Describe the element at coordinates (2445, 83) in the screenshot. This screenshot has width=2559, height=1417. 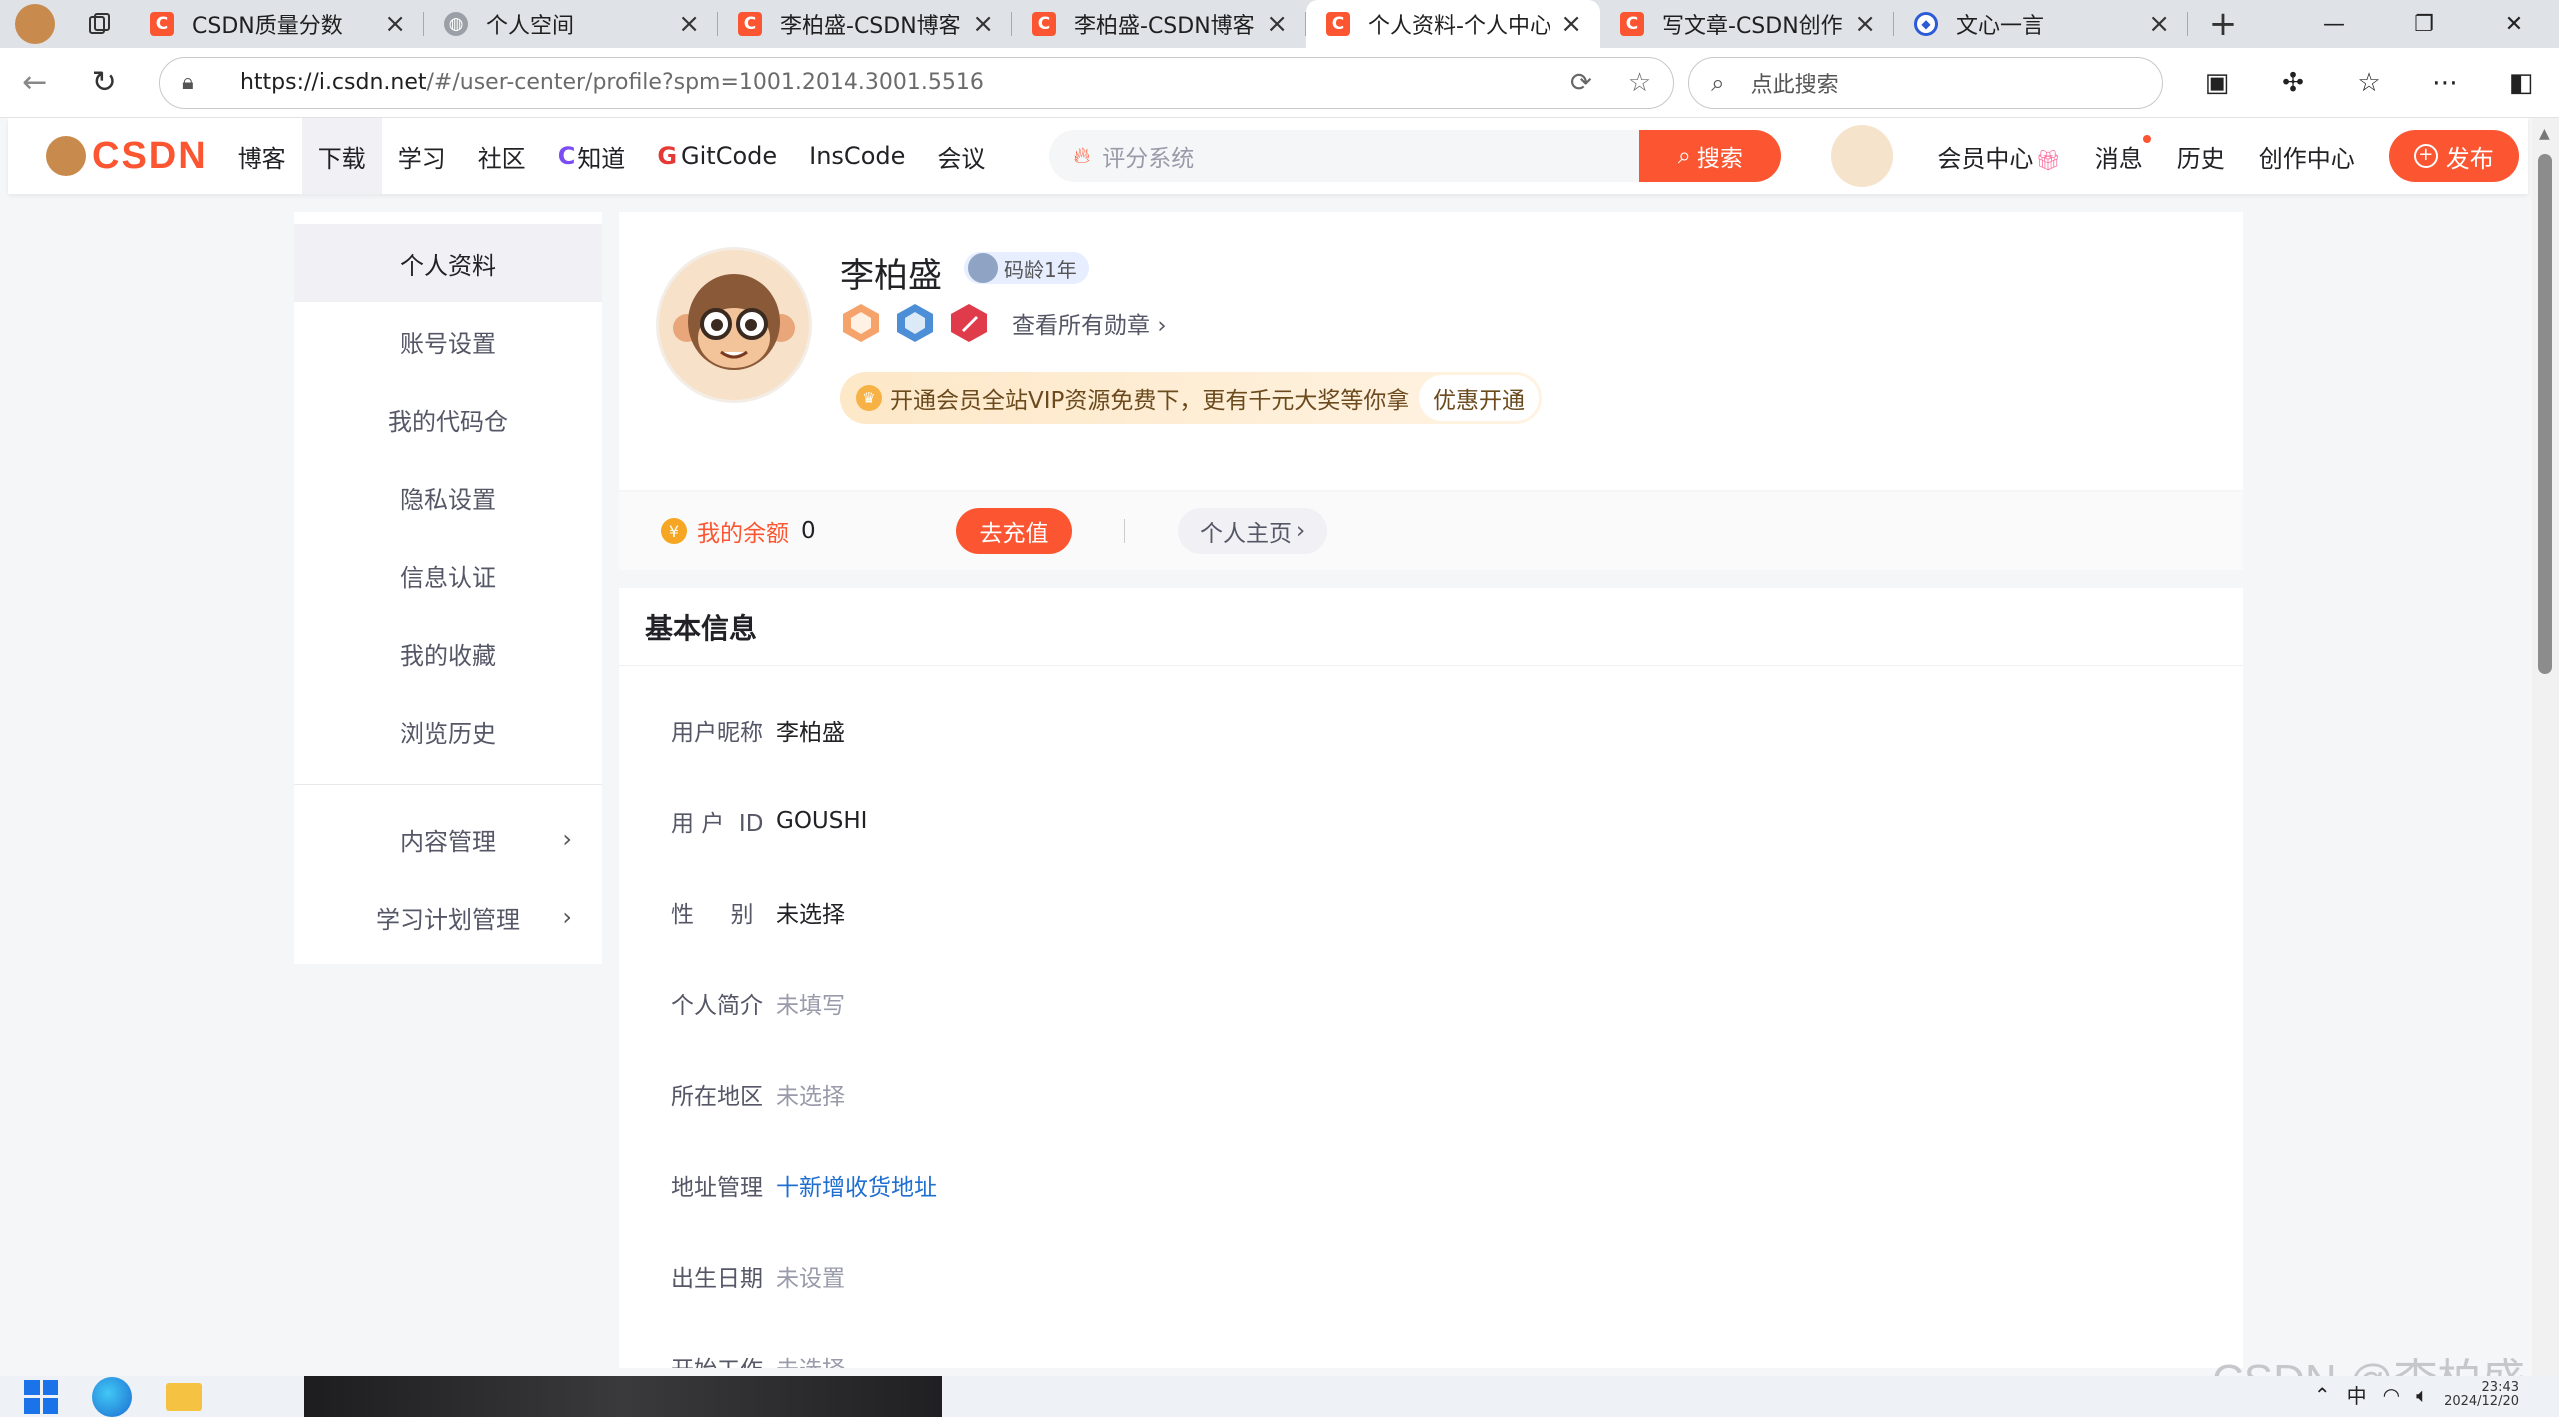
I see `more-menu-icon: ⋯` at that location.